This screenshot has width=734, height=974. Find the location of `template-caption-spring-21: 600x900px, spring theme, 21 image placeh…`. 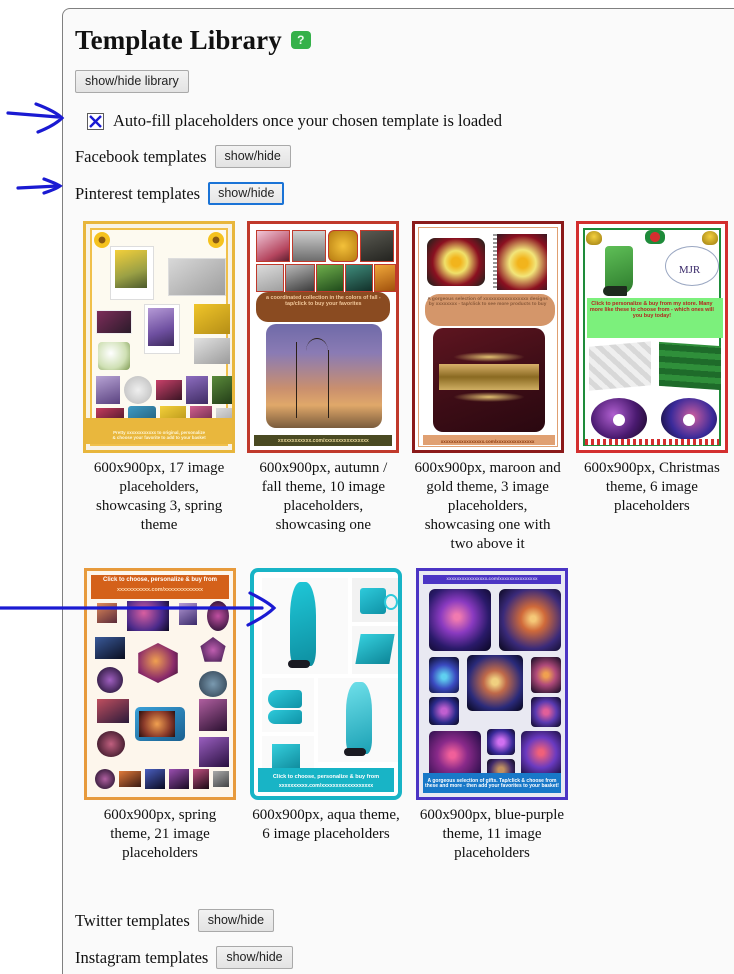

template-caption-spring-21: 600x900px, spring theme, 21 image placeh… is located at coordinates (160, 834).